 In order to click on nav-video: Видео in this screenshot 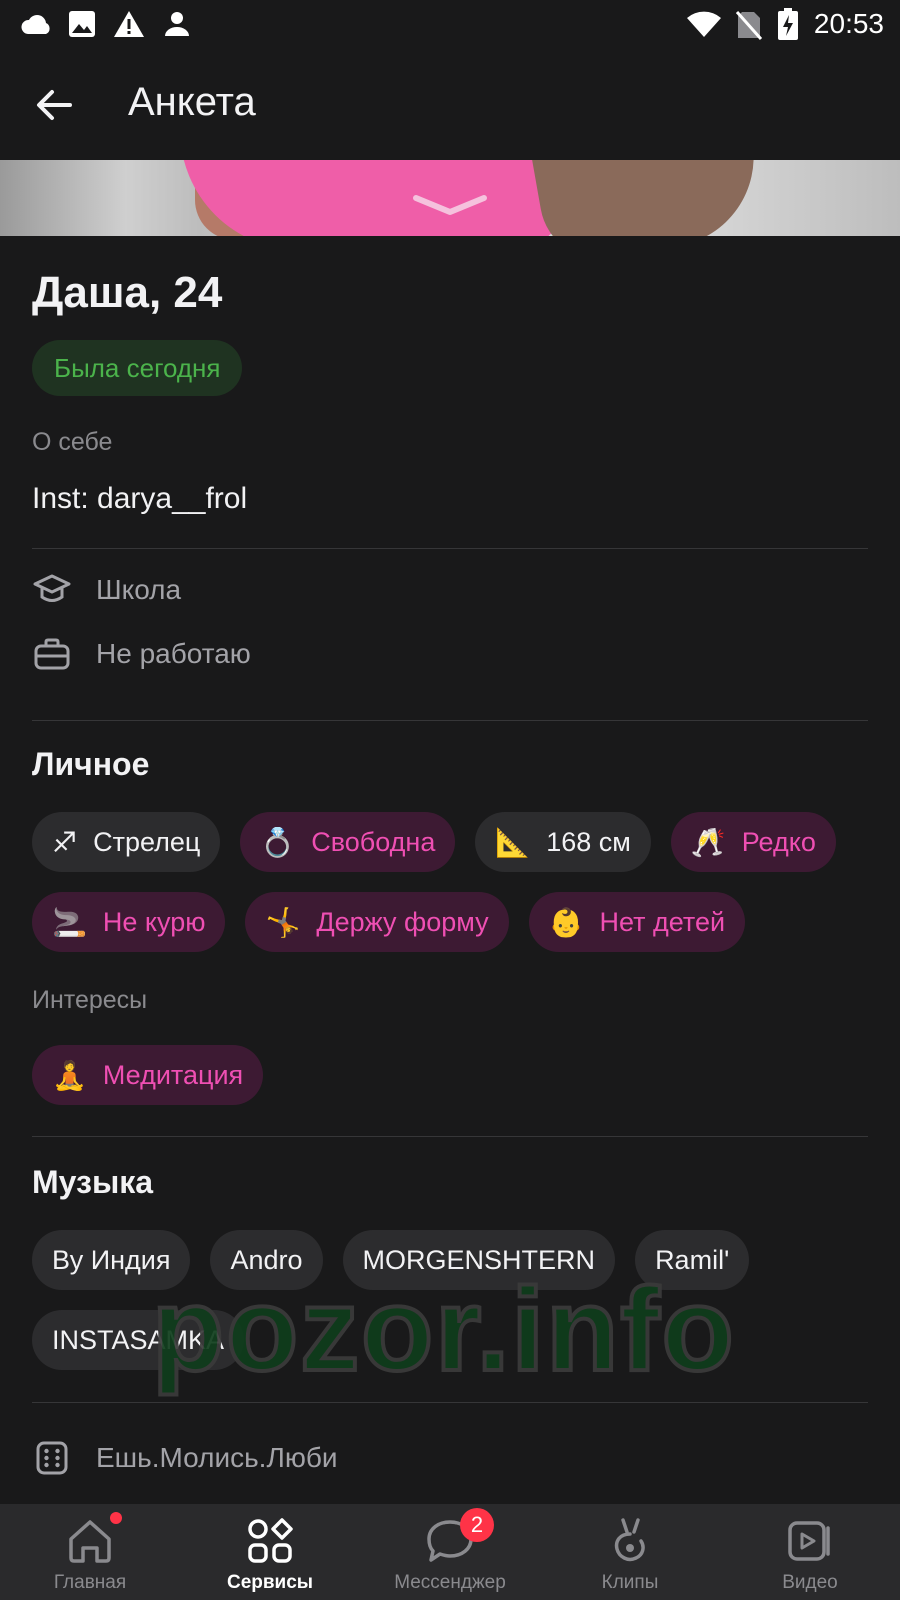, I will do `click(810, 1552)`.